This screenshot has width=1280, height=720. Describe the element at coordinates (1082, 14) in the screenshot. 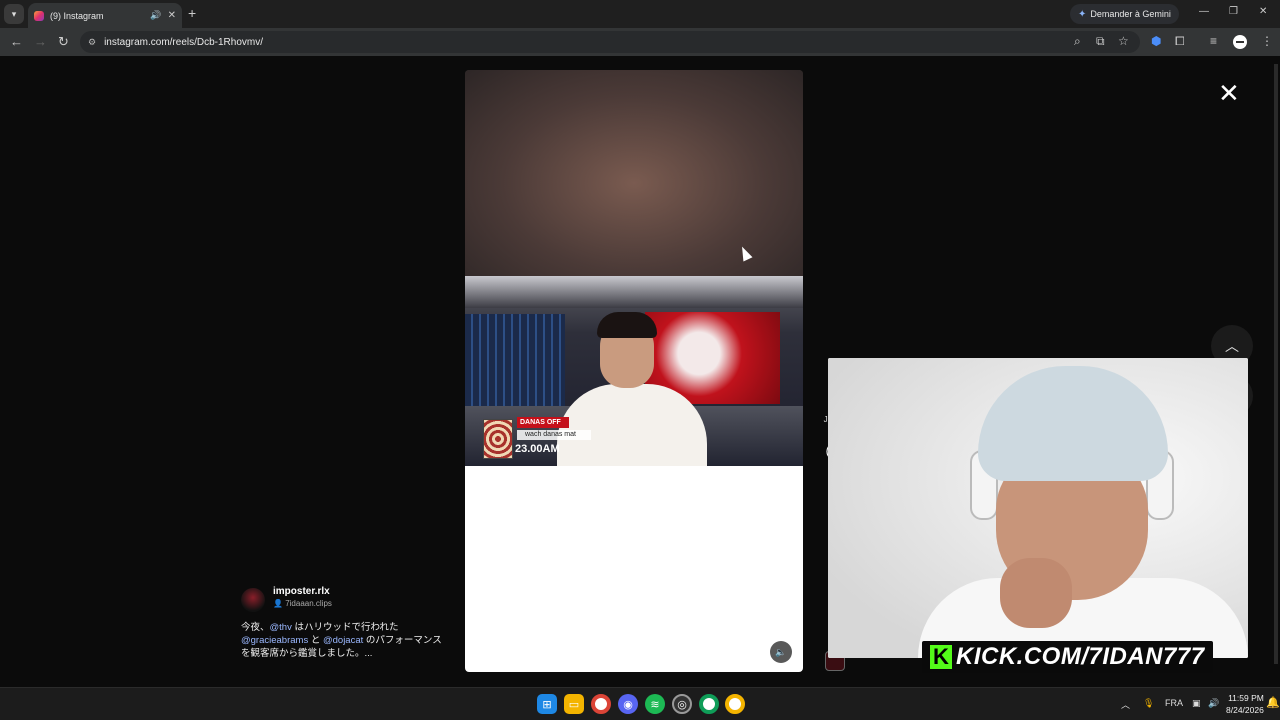

I see `gemini-sparkle-icon: ✦` at that location.